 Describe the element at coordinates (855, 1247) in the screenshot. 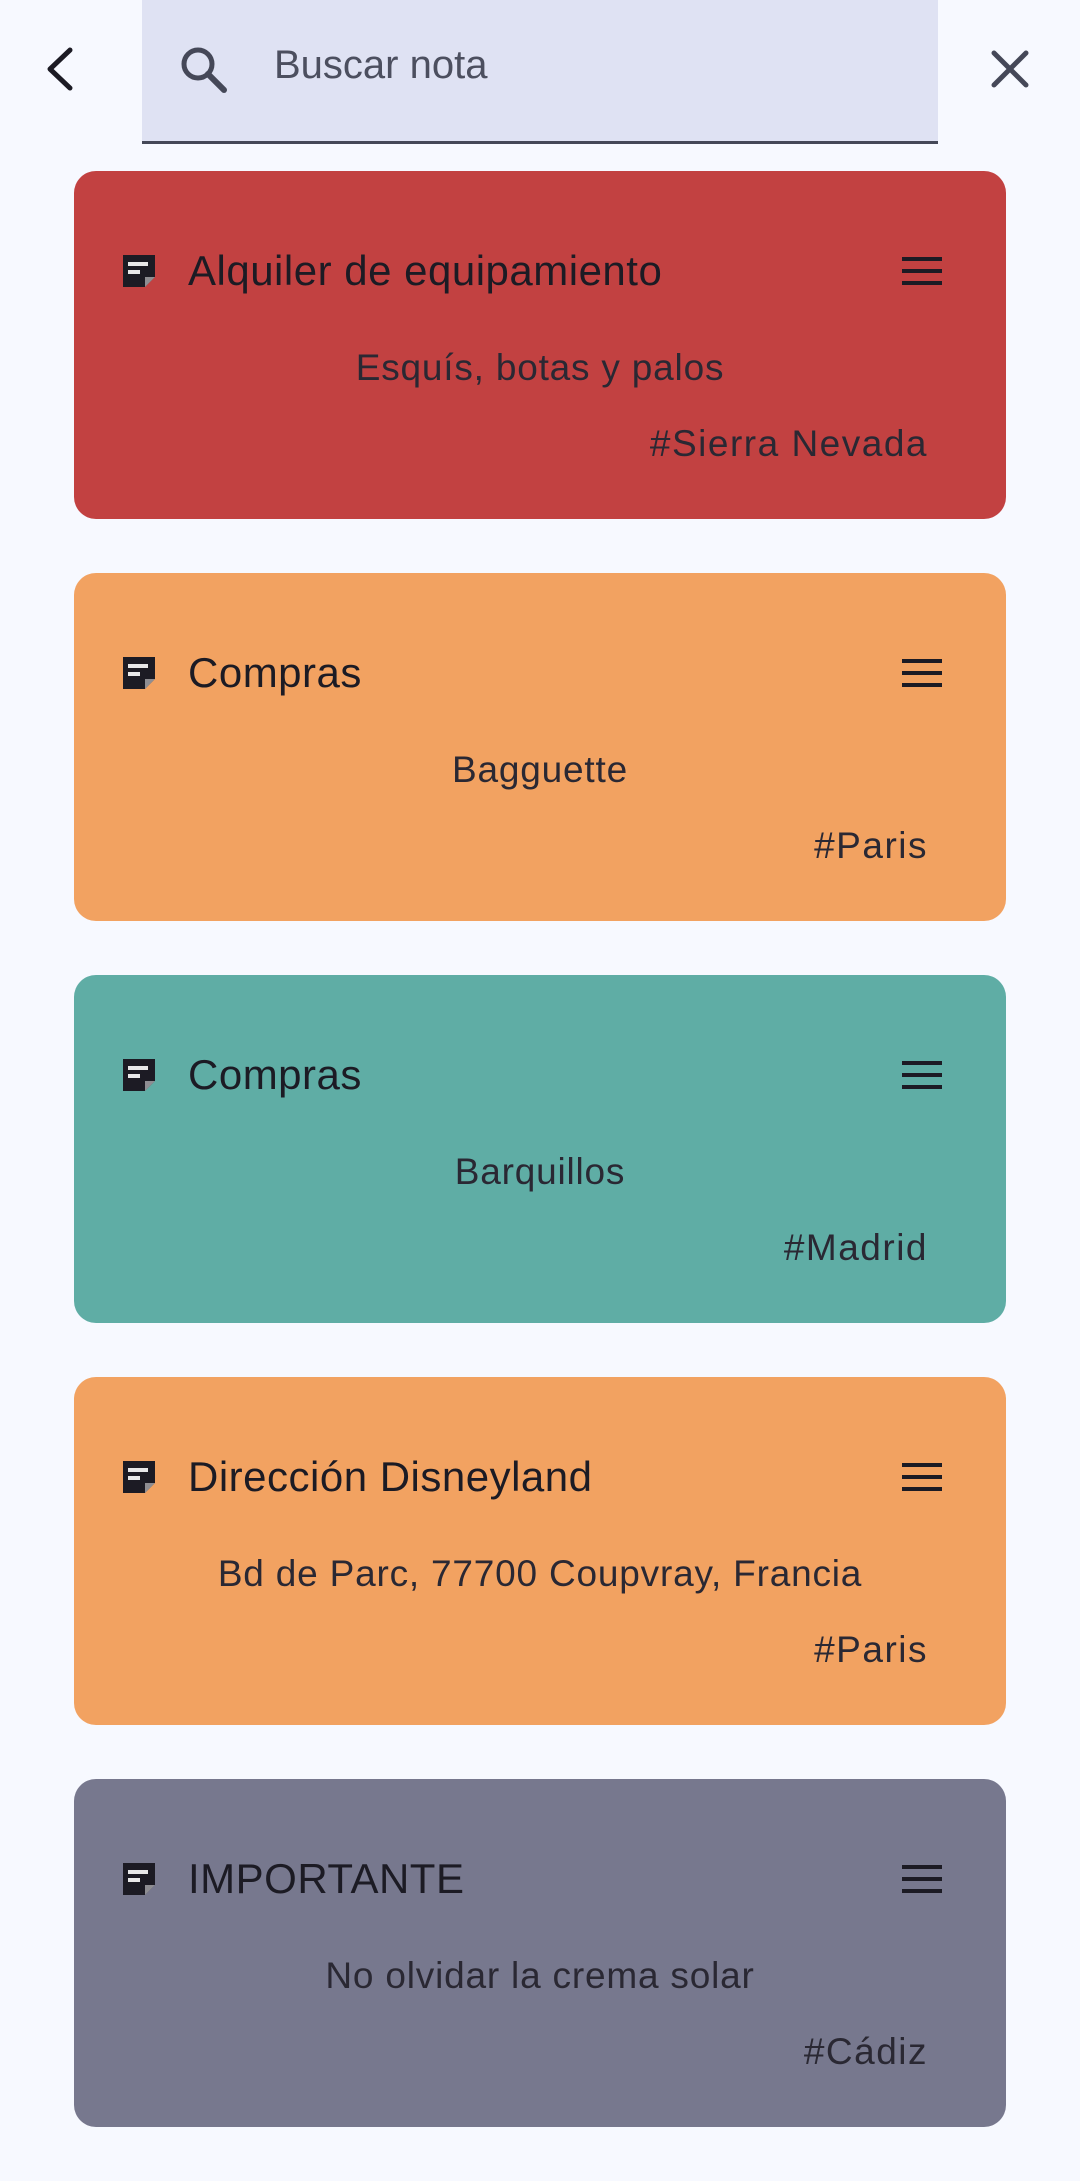

I see `note-tag: #Madrid` at that location.